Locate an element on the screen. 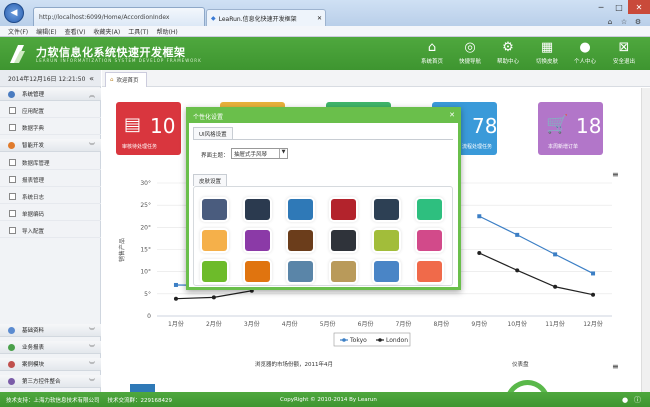  business-icon is located at coordinates (11, 347).